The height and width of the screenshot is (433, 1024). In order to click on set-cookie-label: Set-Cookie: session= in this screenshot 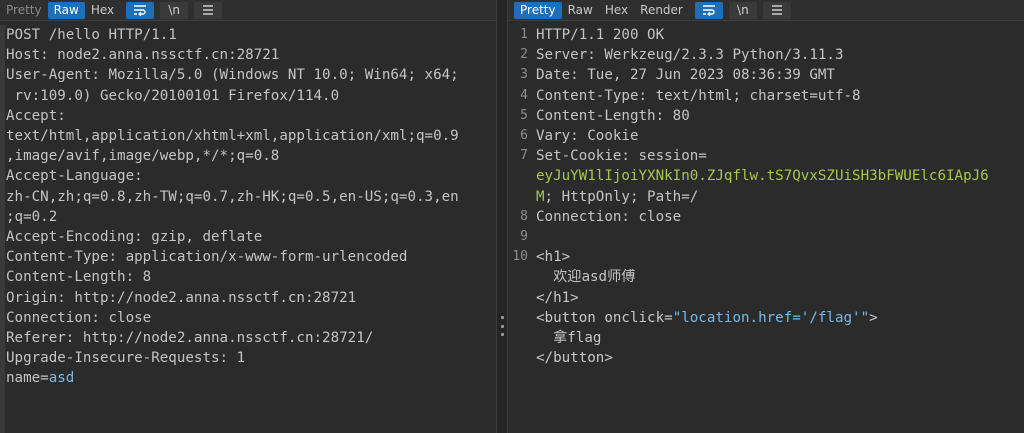, I will do `click(621, 156)`.